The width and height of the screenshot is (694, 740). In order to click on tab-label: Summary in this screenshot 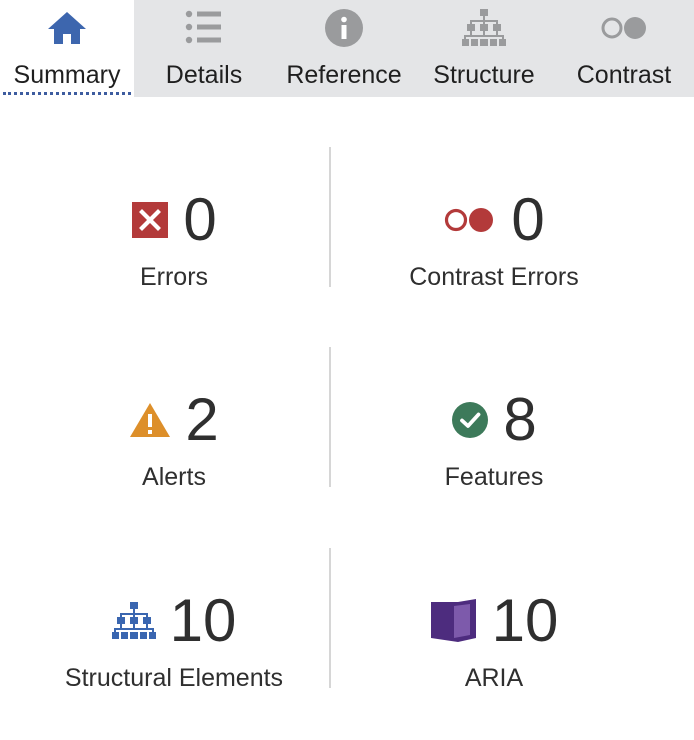, I will do `click(67, 75)`.